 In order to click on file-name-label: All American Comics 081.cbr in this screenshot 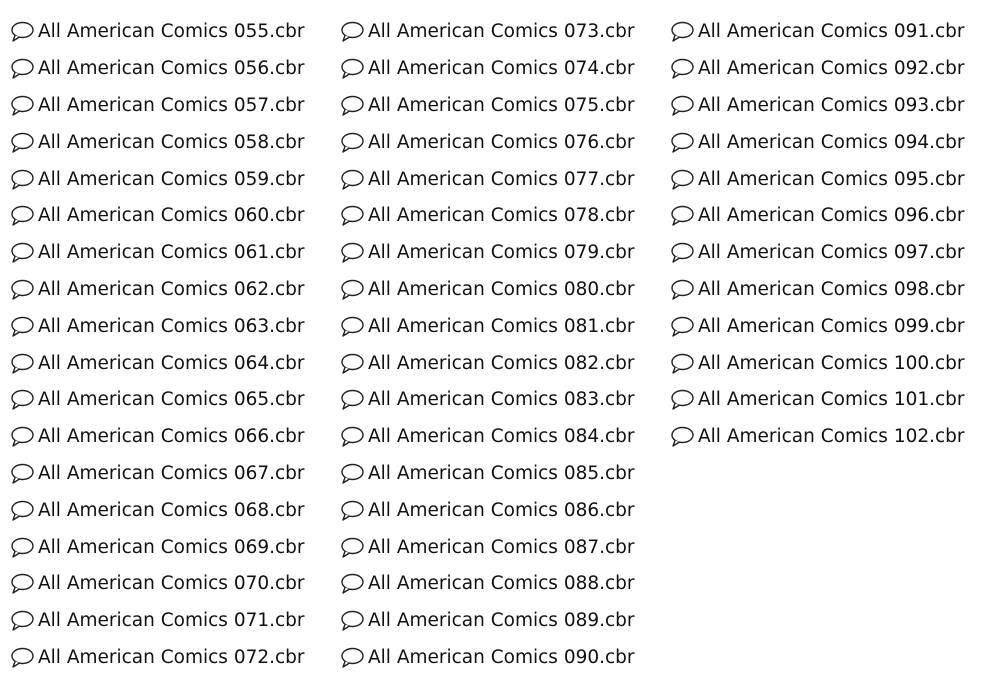, I will do `click(501, 326)`.